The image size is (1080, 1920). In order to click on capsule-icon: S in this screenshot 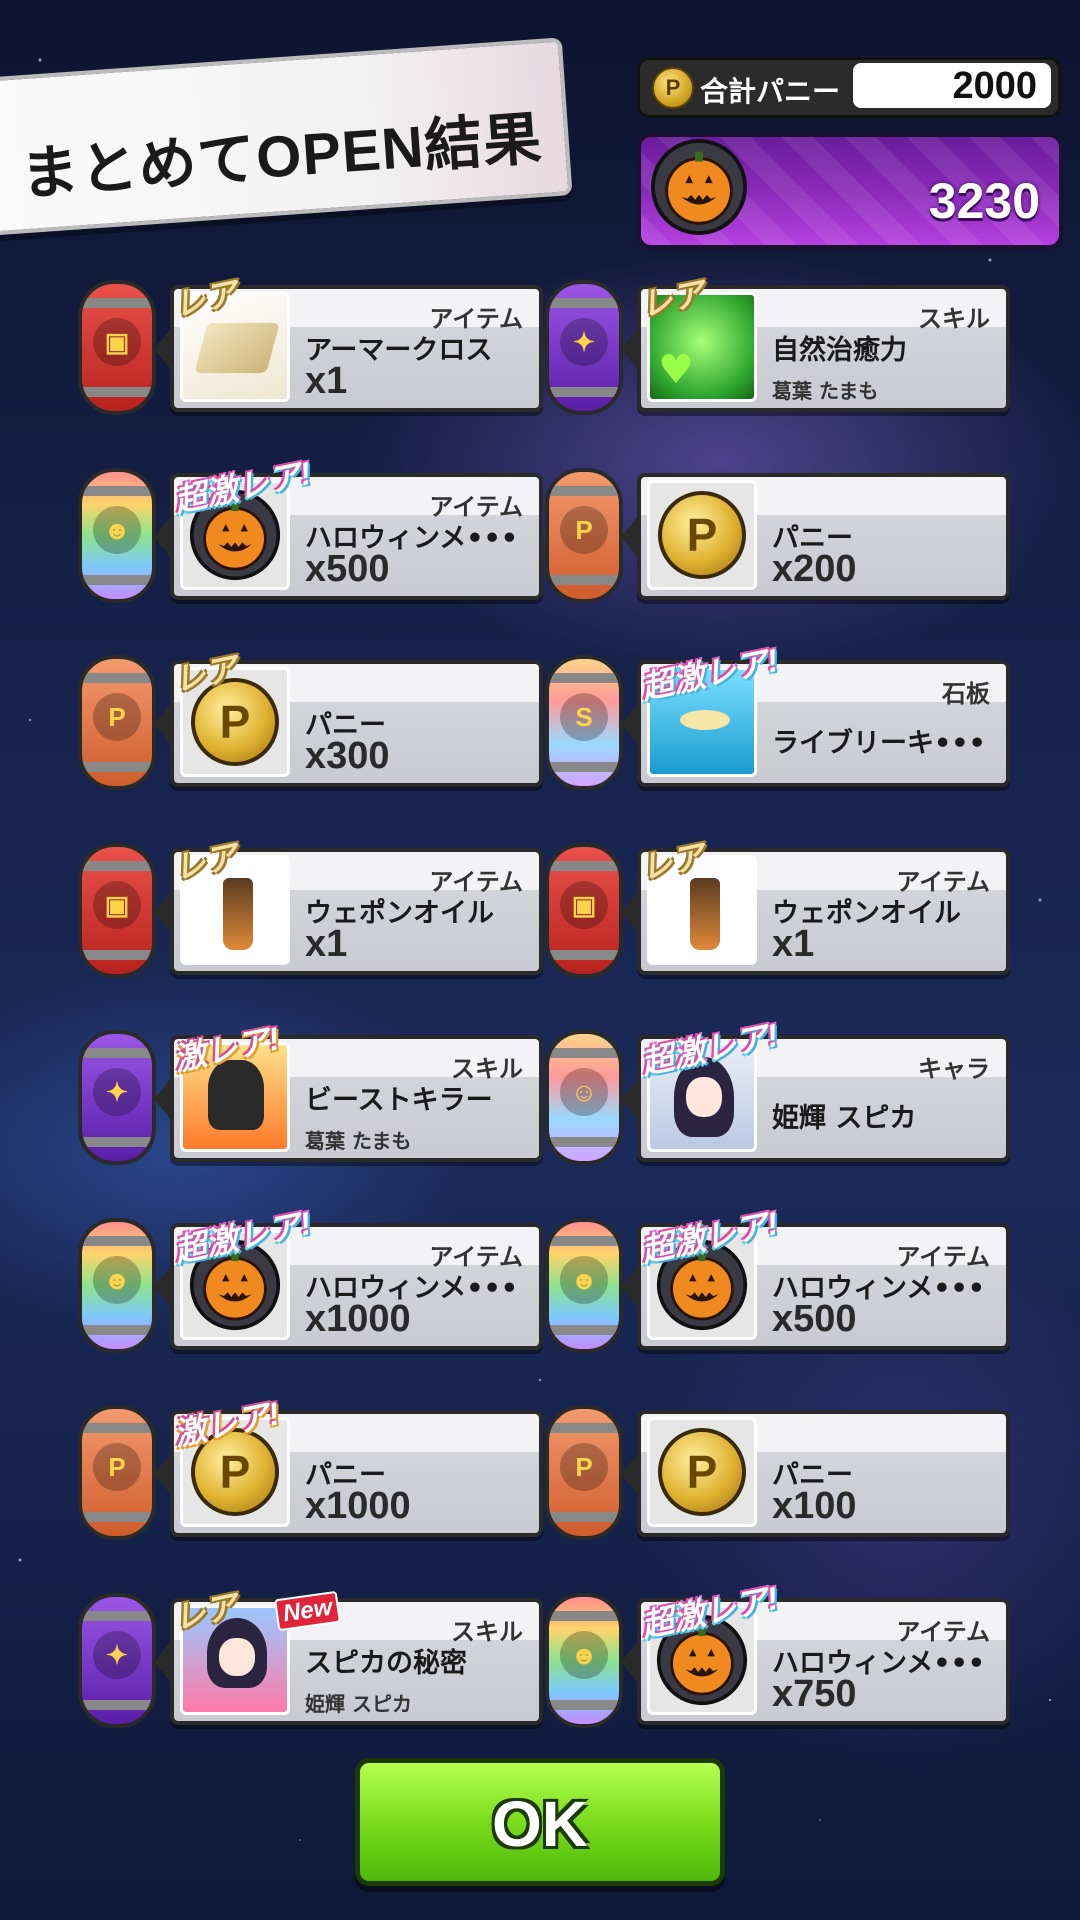, I will do `click(584, 722)`.